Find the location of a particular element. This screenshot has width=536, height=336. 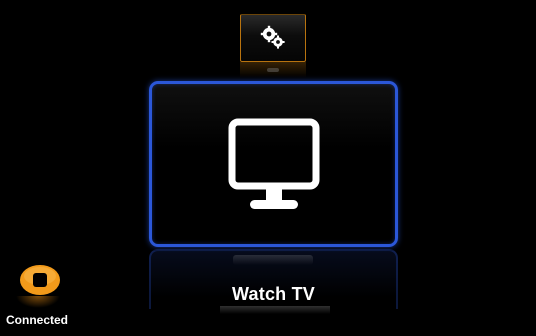

stop-circle-icon is located at coordinates (40, 280).